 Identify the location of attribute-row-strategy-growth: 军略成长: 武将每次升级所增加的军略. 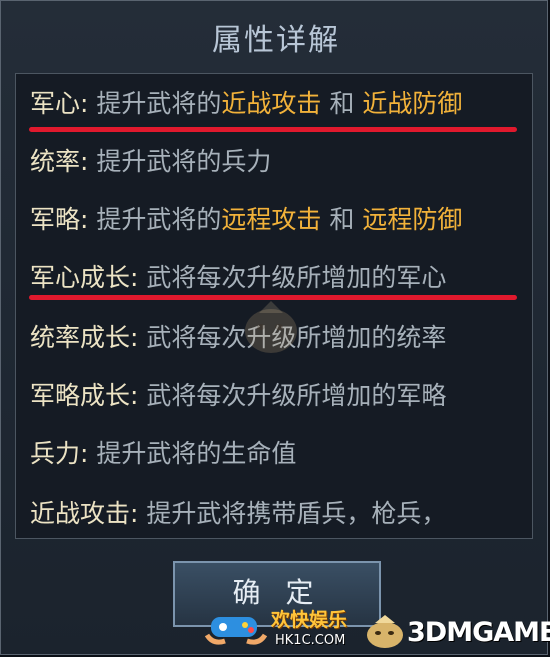
(238, 396).